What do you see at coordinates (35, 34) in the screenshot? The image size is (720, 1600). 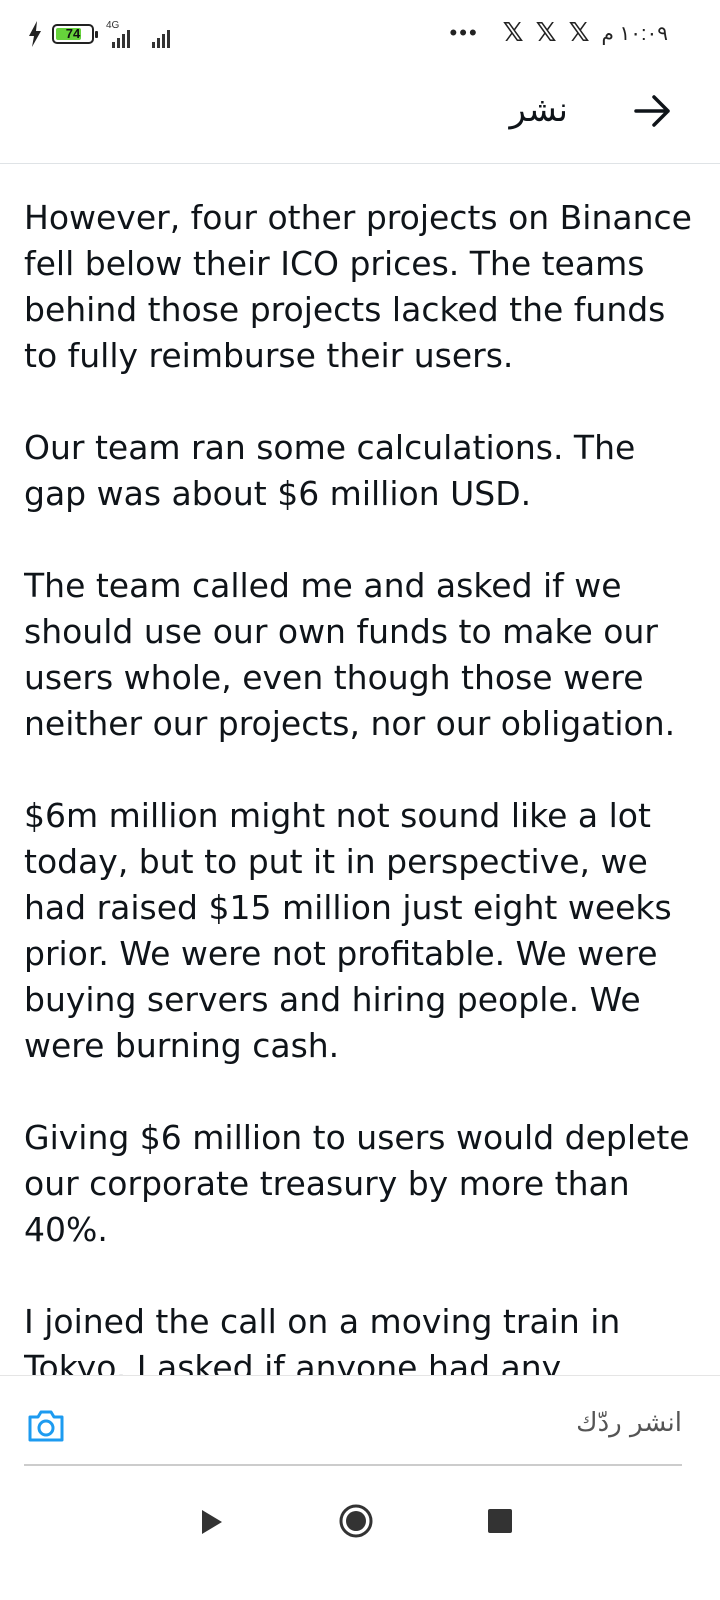 I see `charging-icon` at bounding box center [35, 34].